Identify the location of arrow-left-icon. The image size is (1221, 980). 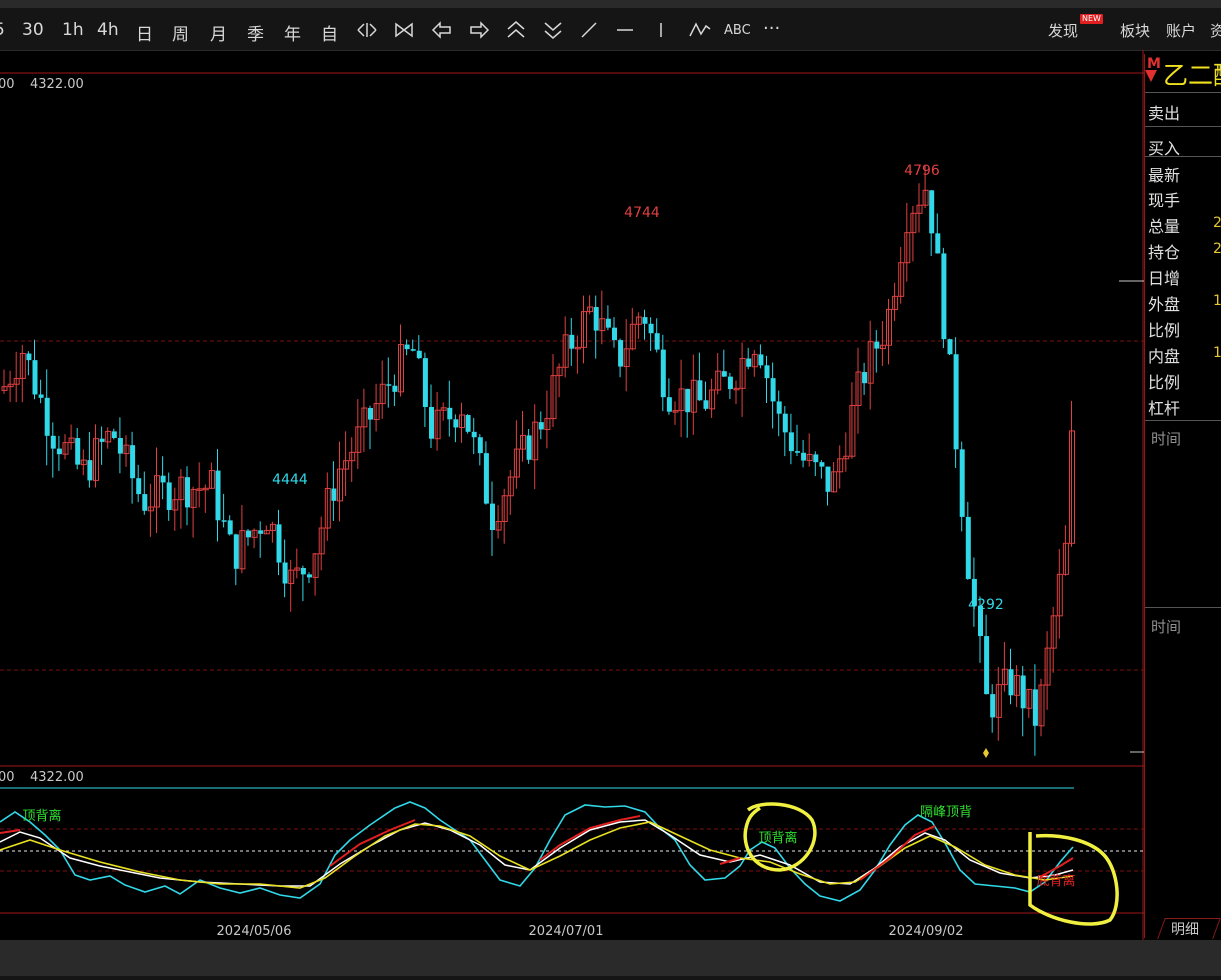
(442, 30).